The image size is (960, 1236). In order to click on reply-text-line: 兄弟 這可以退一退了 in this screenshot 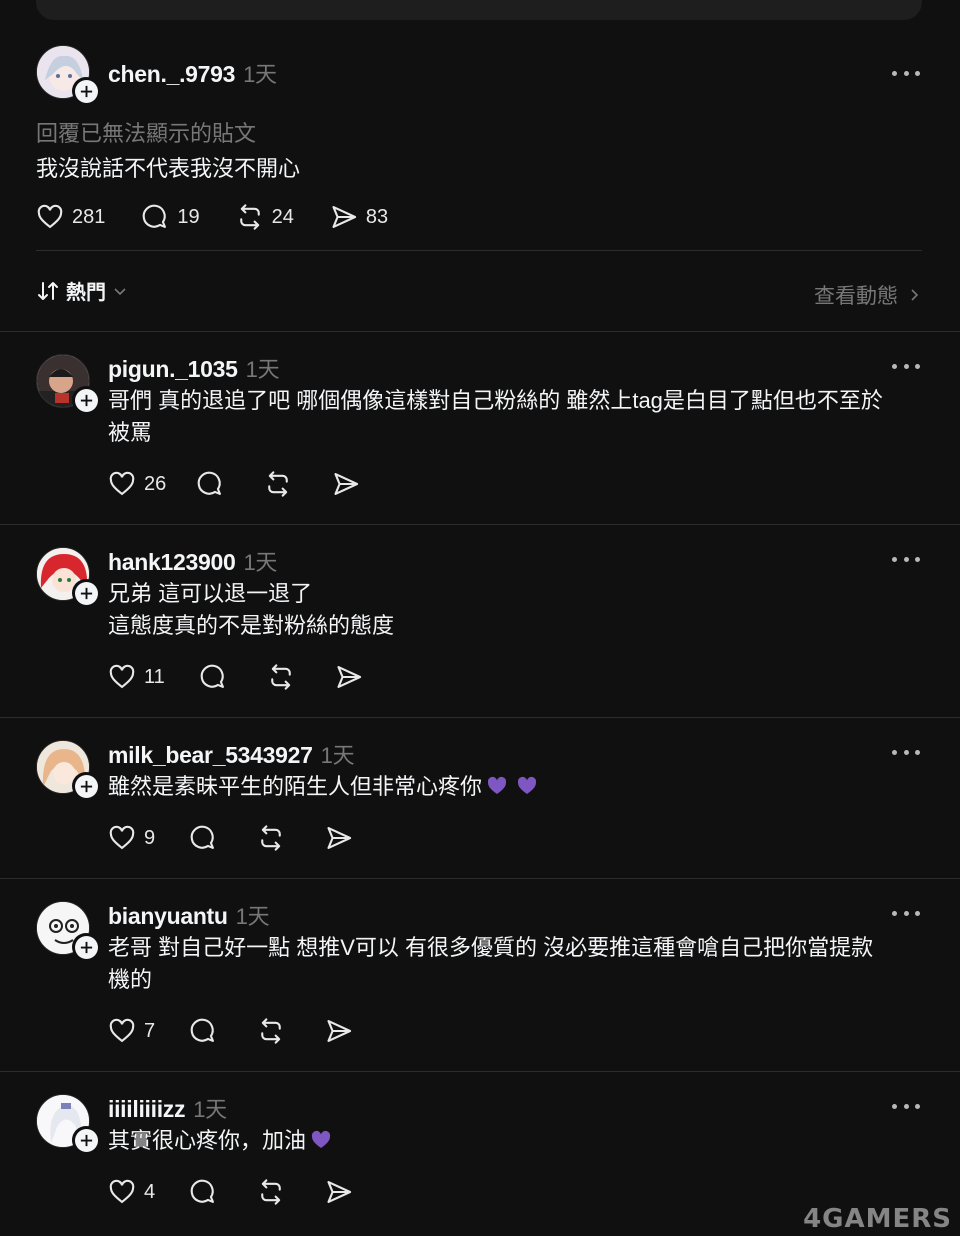, I will do `click(210, 593)`.